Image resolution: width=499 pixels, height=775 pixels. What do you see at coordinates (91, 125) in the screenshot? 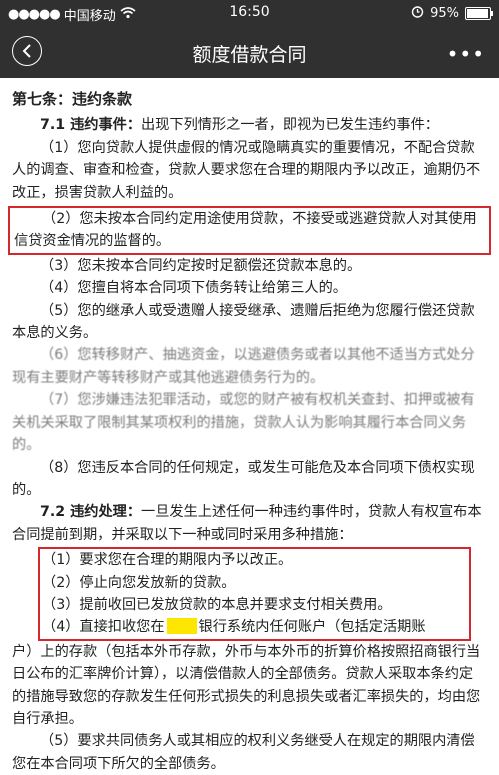
I see `clause-7-1-label: 7.1 违约事件：` at bounding box center [91, 125].